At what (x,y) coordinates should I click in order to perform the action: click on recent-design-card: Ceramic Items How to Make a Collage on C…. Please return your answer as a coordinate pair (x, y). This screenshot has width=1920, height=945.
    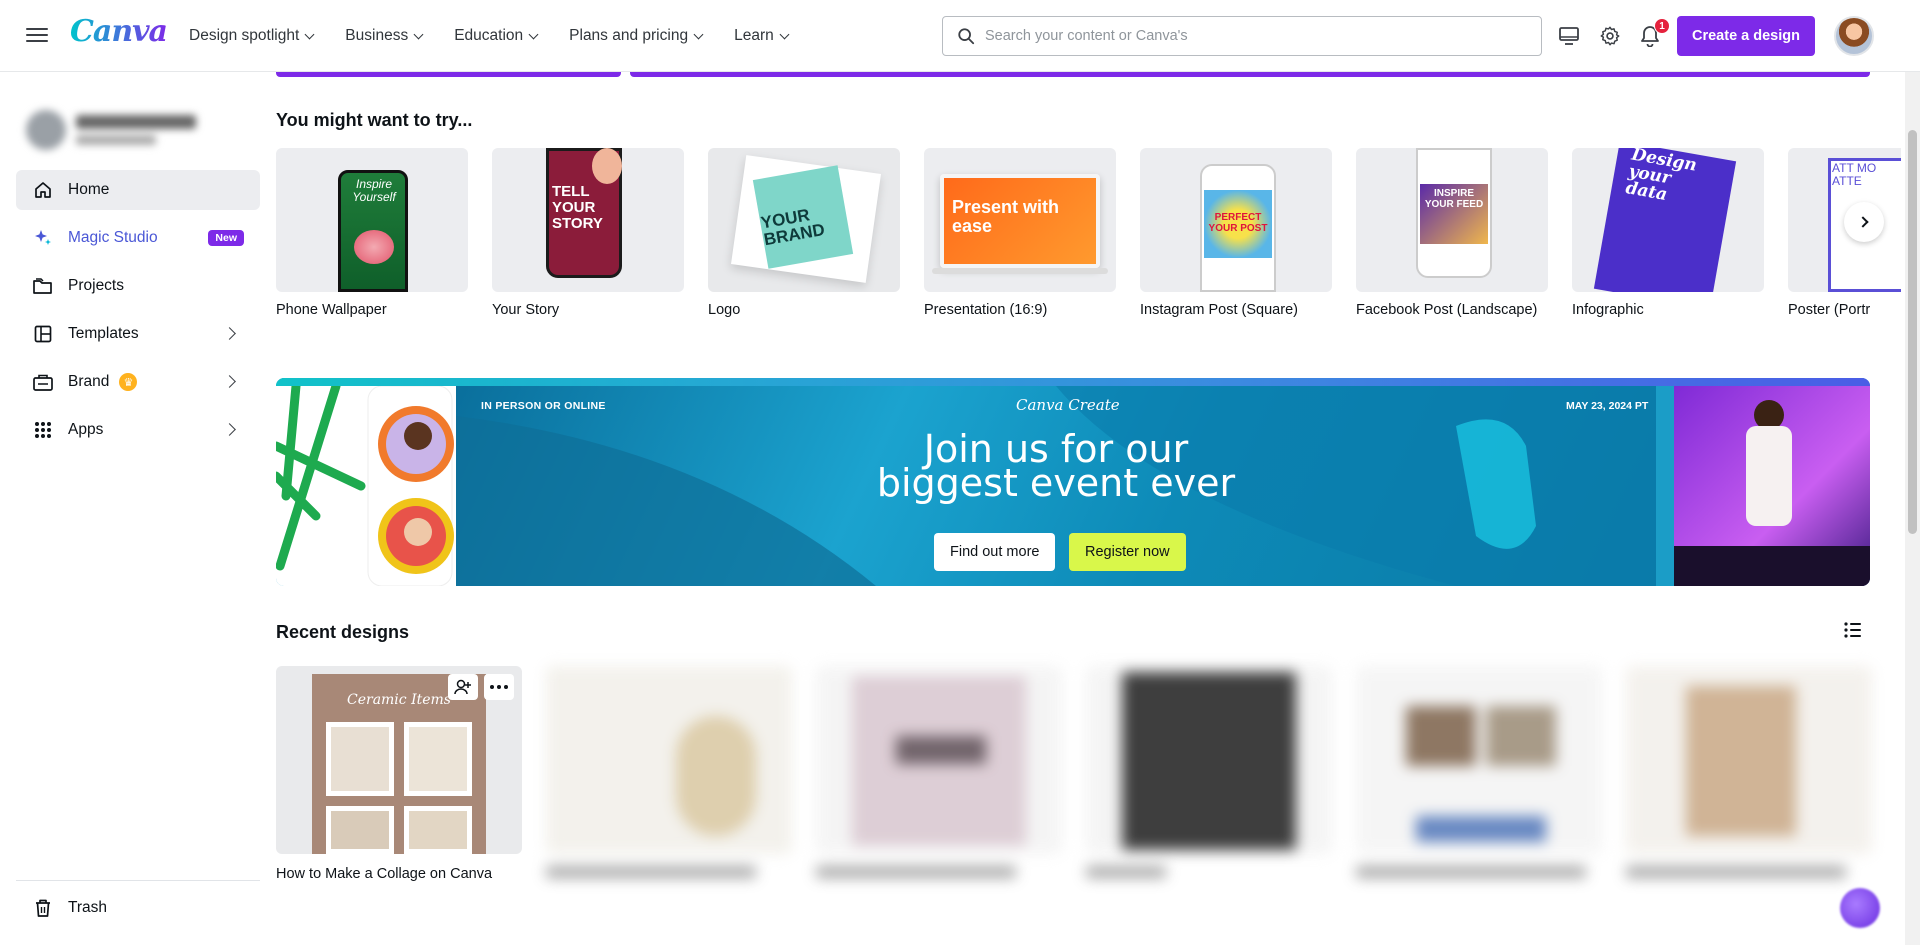
    Looking at the image, I should click on (399, 774).